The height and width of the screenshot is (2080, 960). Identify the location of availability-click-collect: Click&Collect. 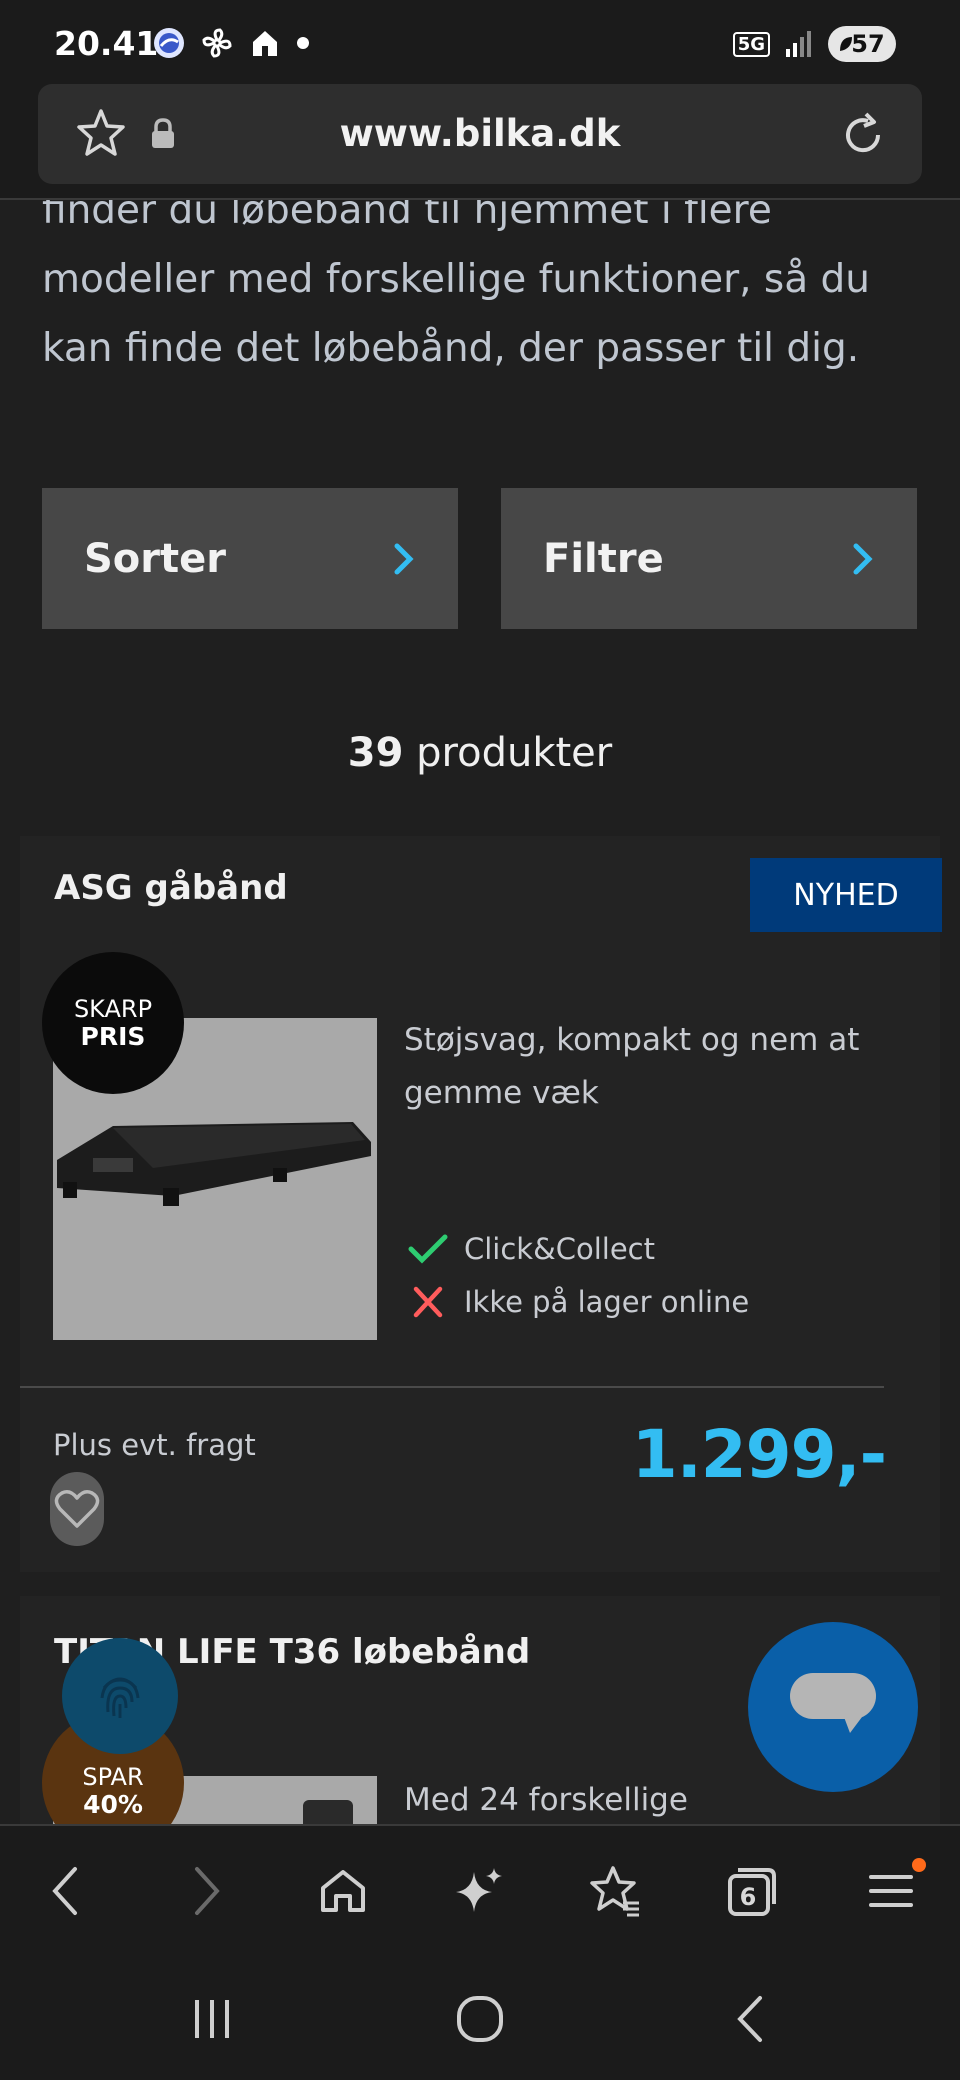
(578, 1248).